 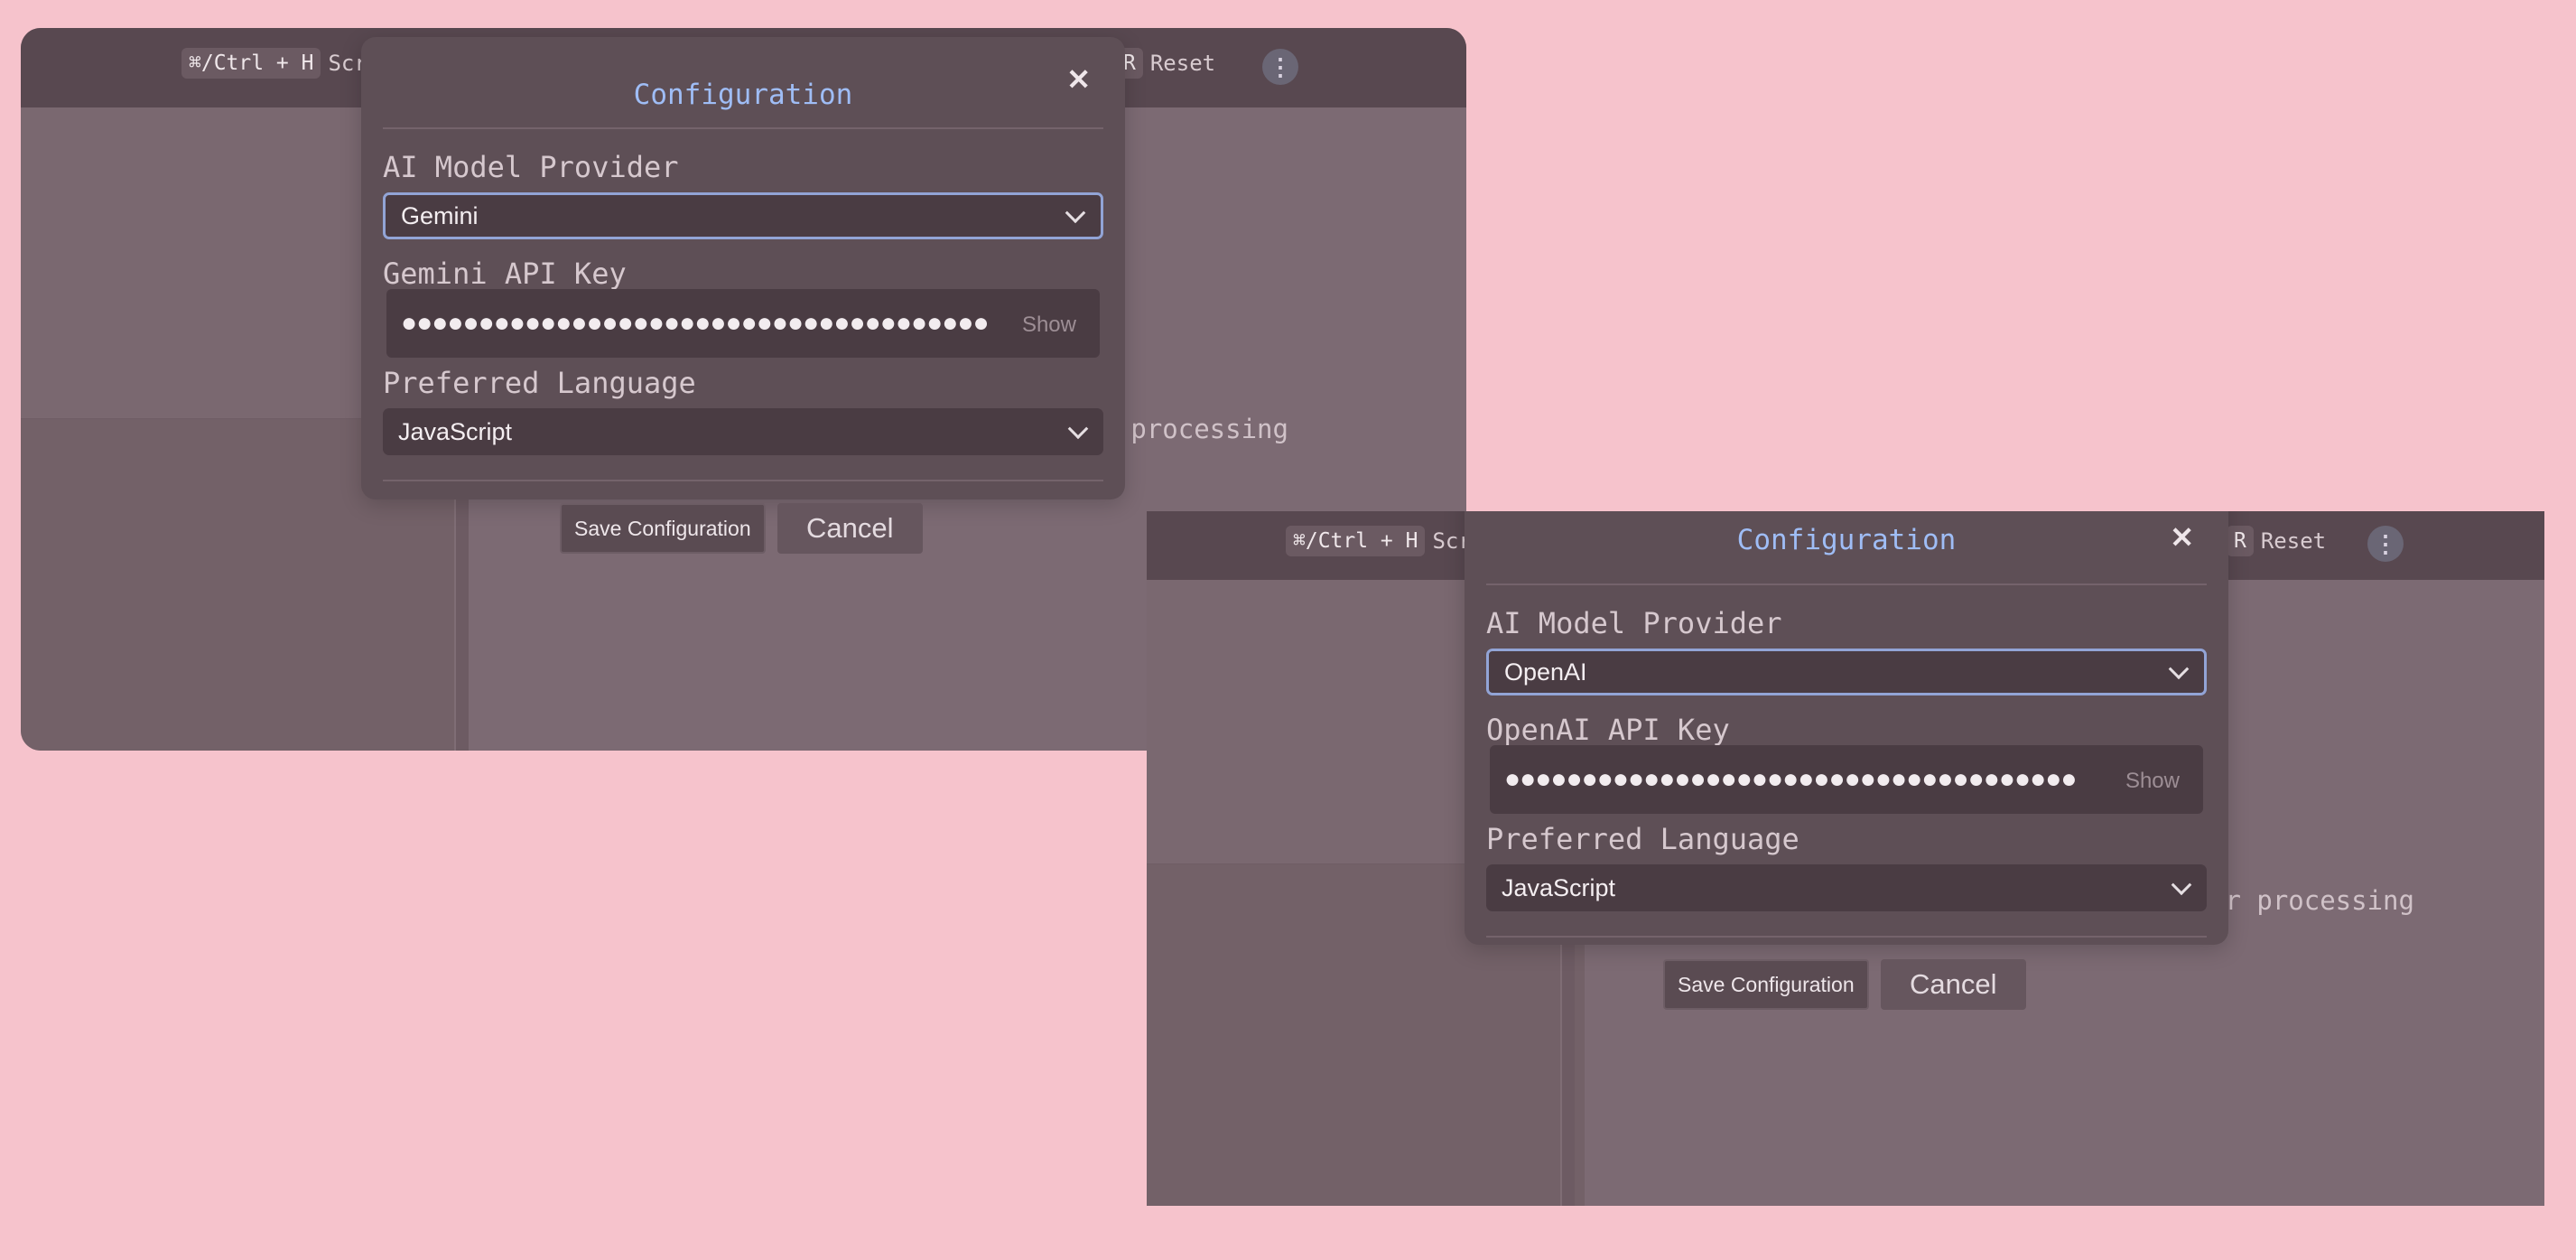 I want to click on api-key-label: OpenAI API Key, so click(x=1608, y=730).